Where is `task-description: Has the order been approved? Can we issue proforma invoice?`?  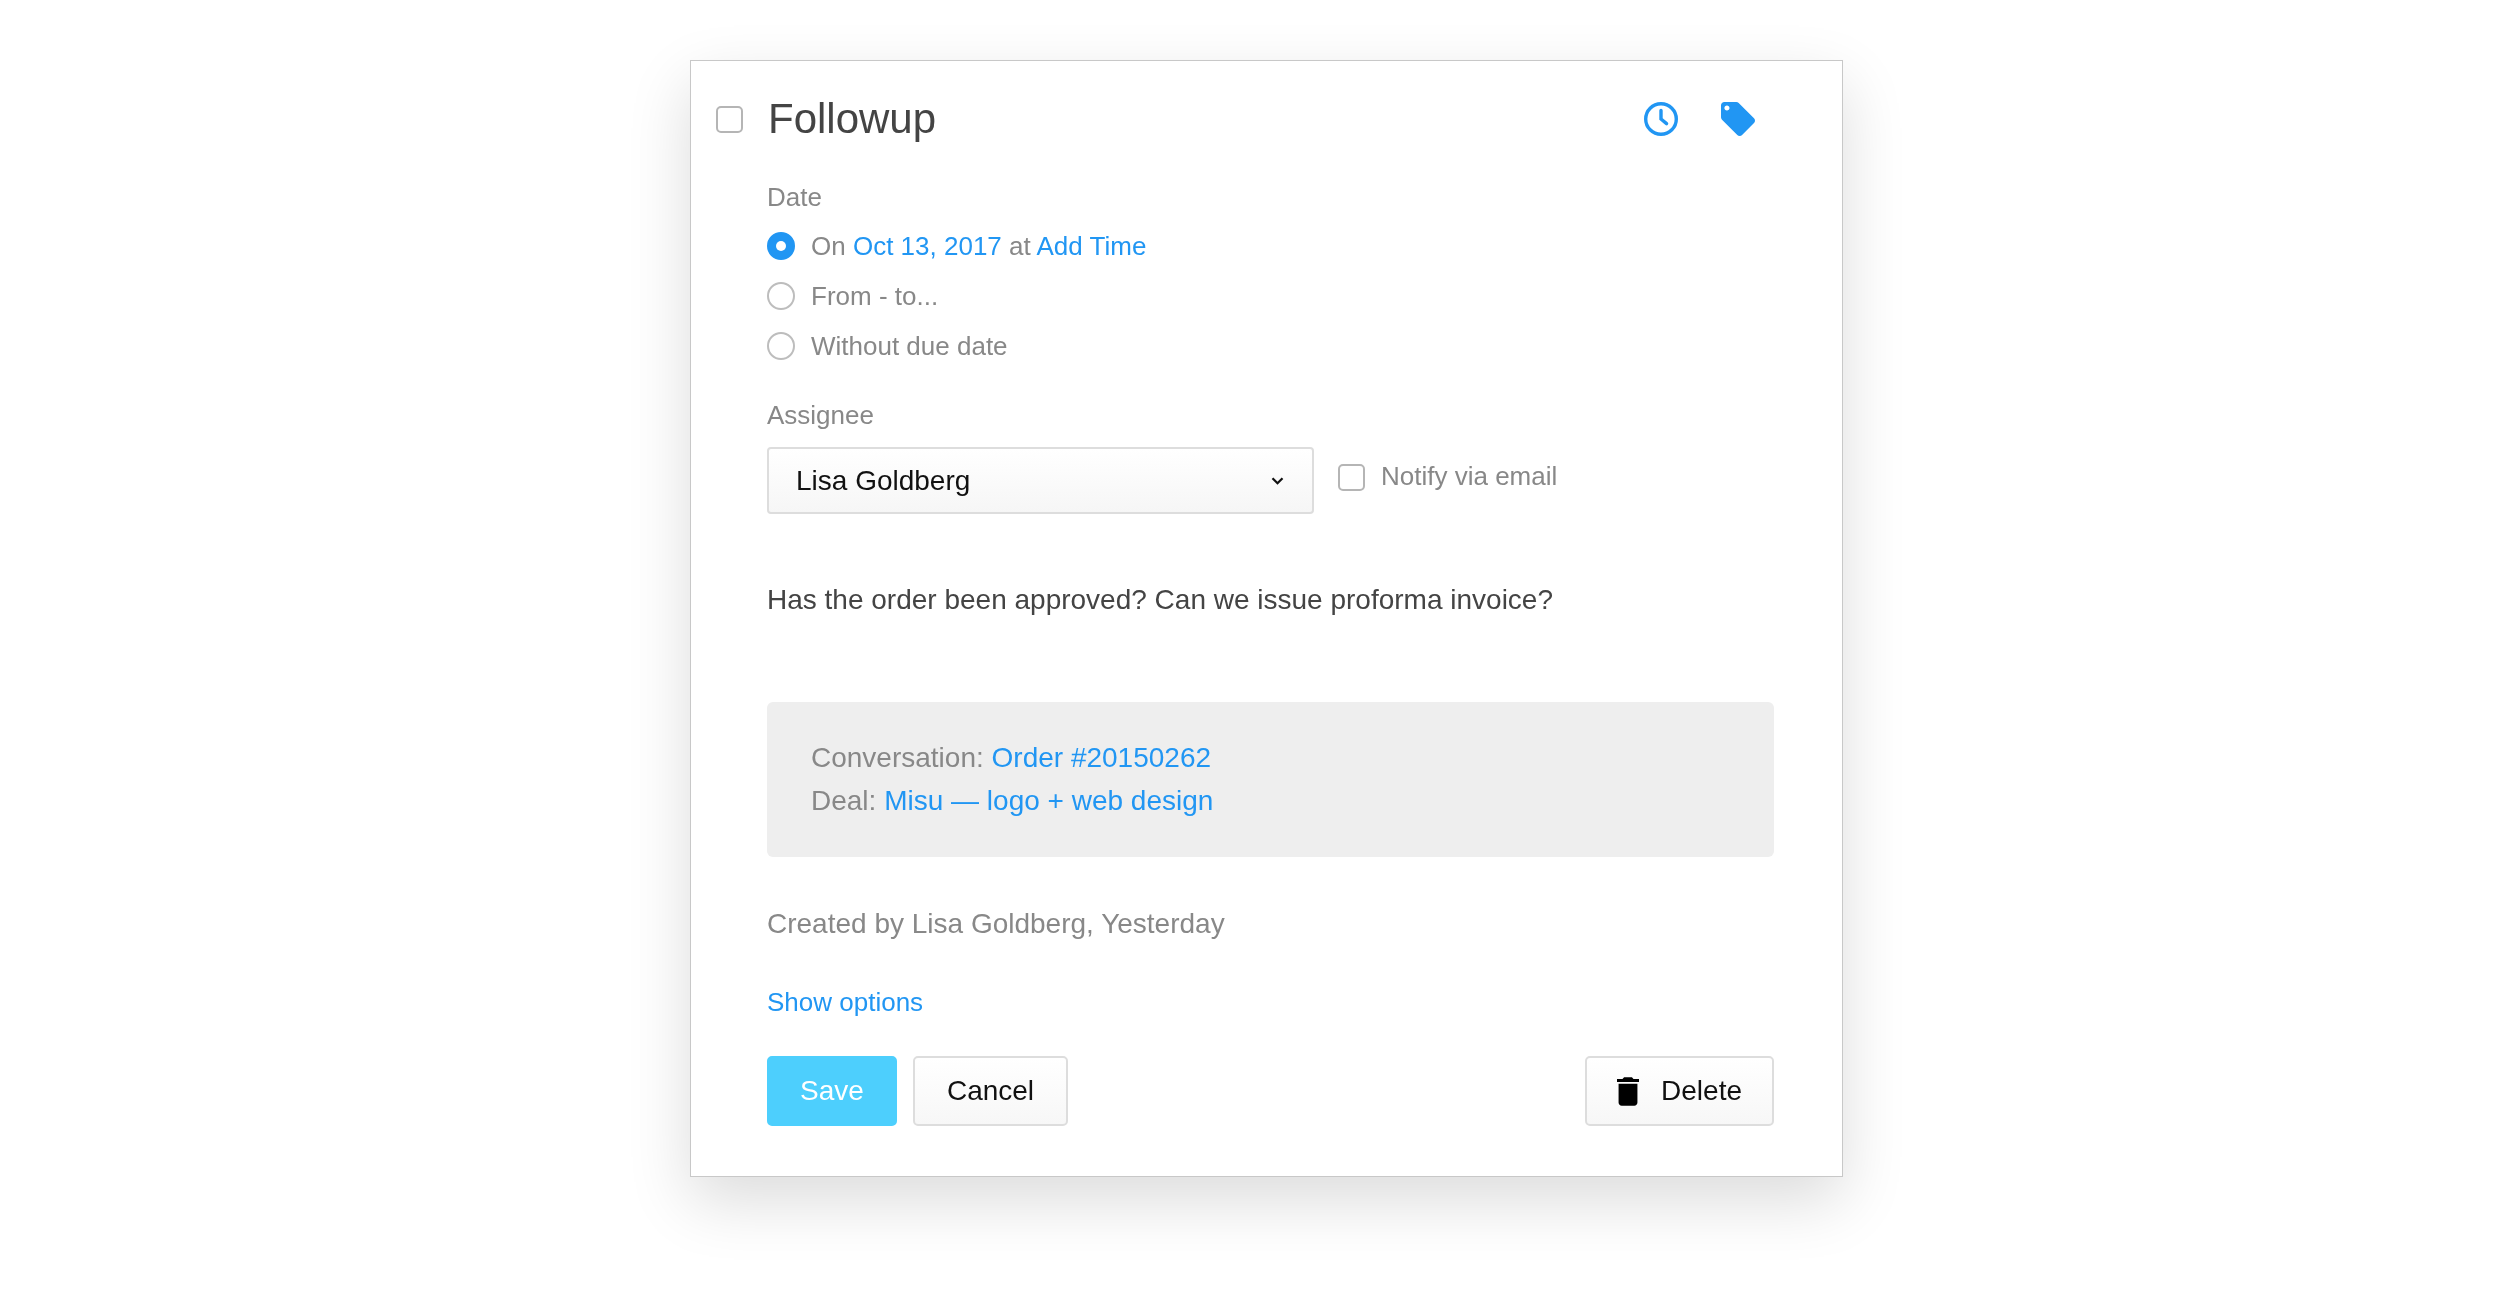
task-description: Has the order been approved? Can we issue proforma invoice? is located at coordinates (1160, 600).